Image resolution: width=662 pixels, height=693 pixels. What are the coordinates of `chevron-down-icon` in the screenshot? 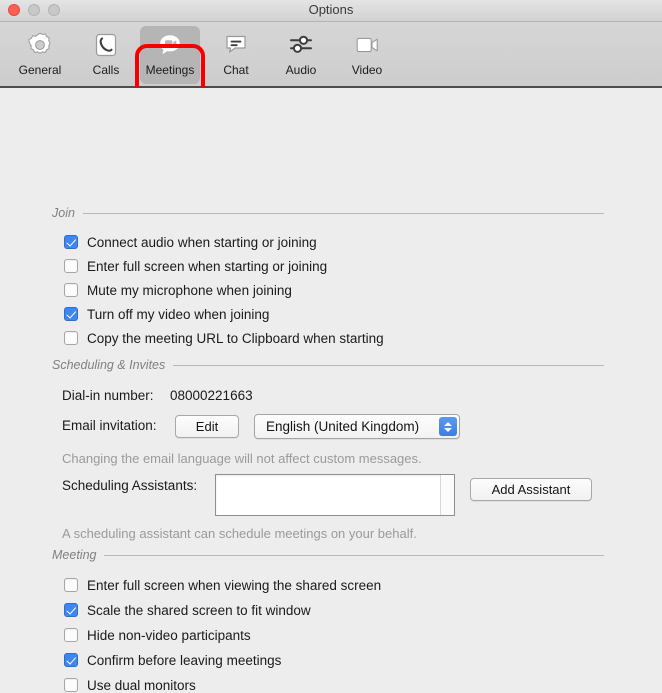 It's located at (448, 429).